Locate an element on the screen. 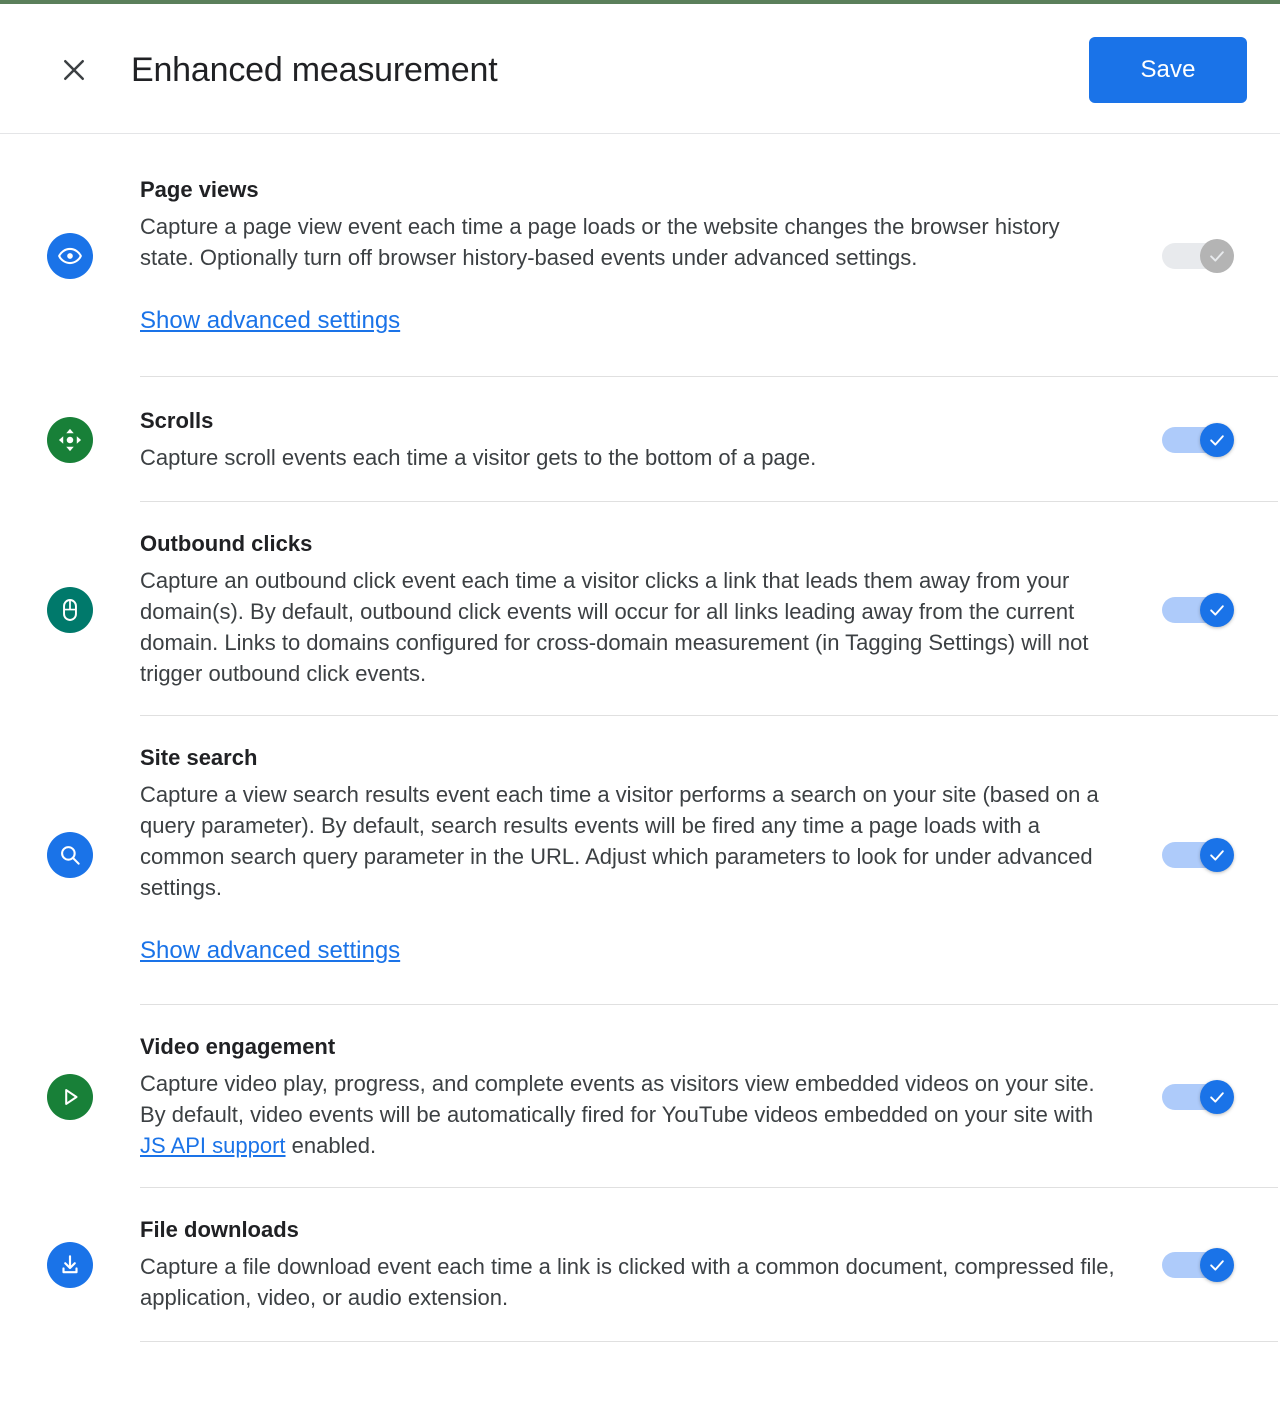 This screenshot has height=1412, width=1280. scroll-move-icon-glyph is located at coordinates (70, 440).